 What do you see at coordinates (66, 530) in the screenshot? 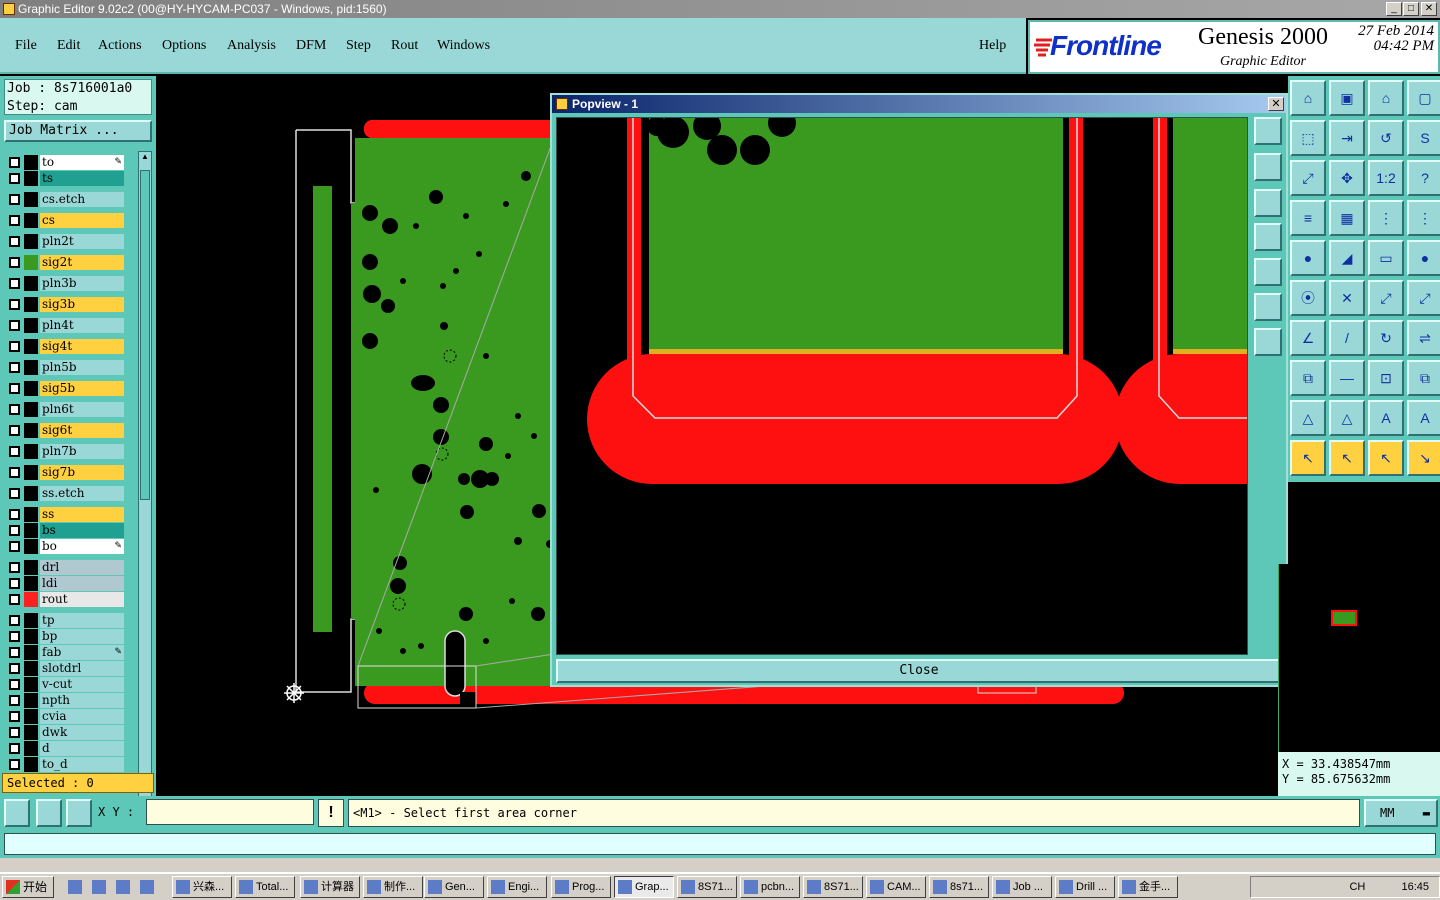
I see `layer-row-bs: bs` at bounding box center [66, 530].